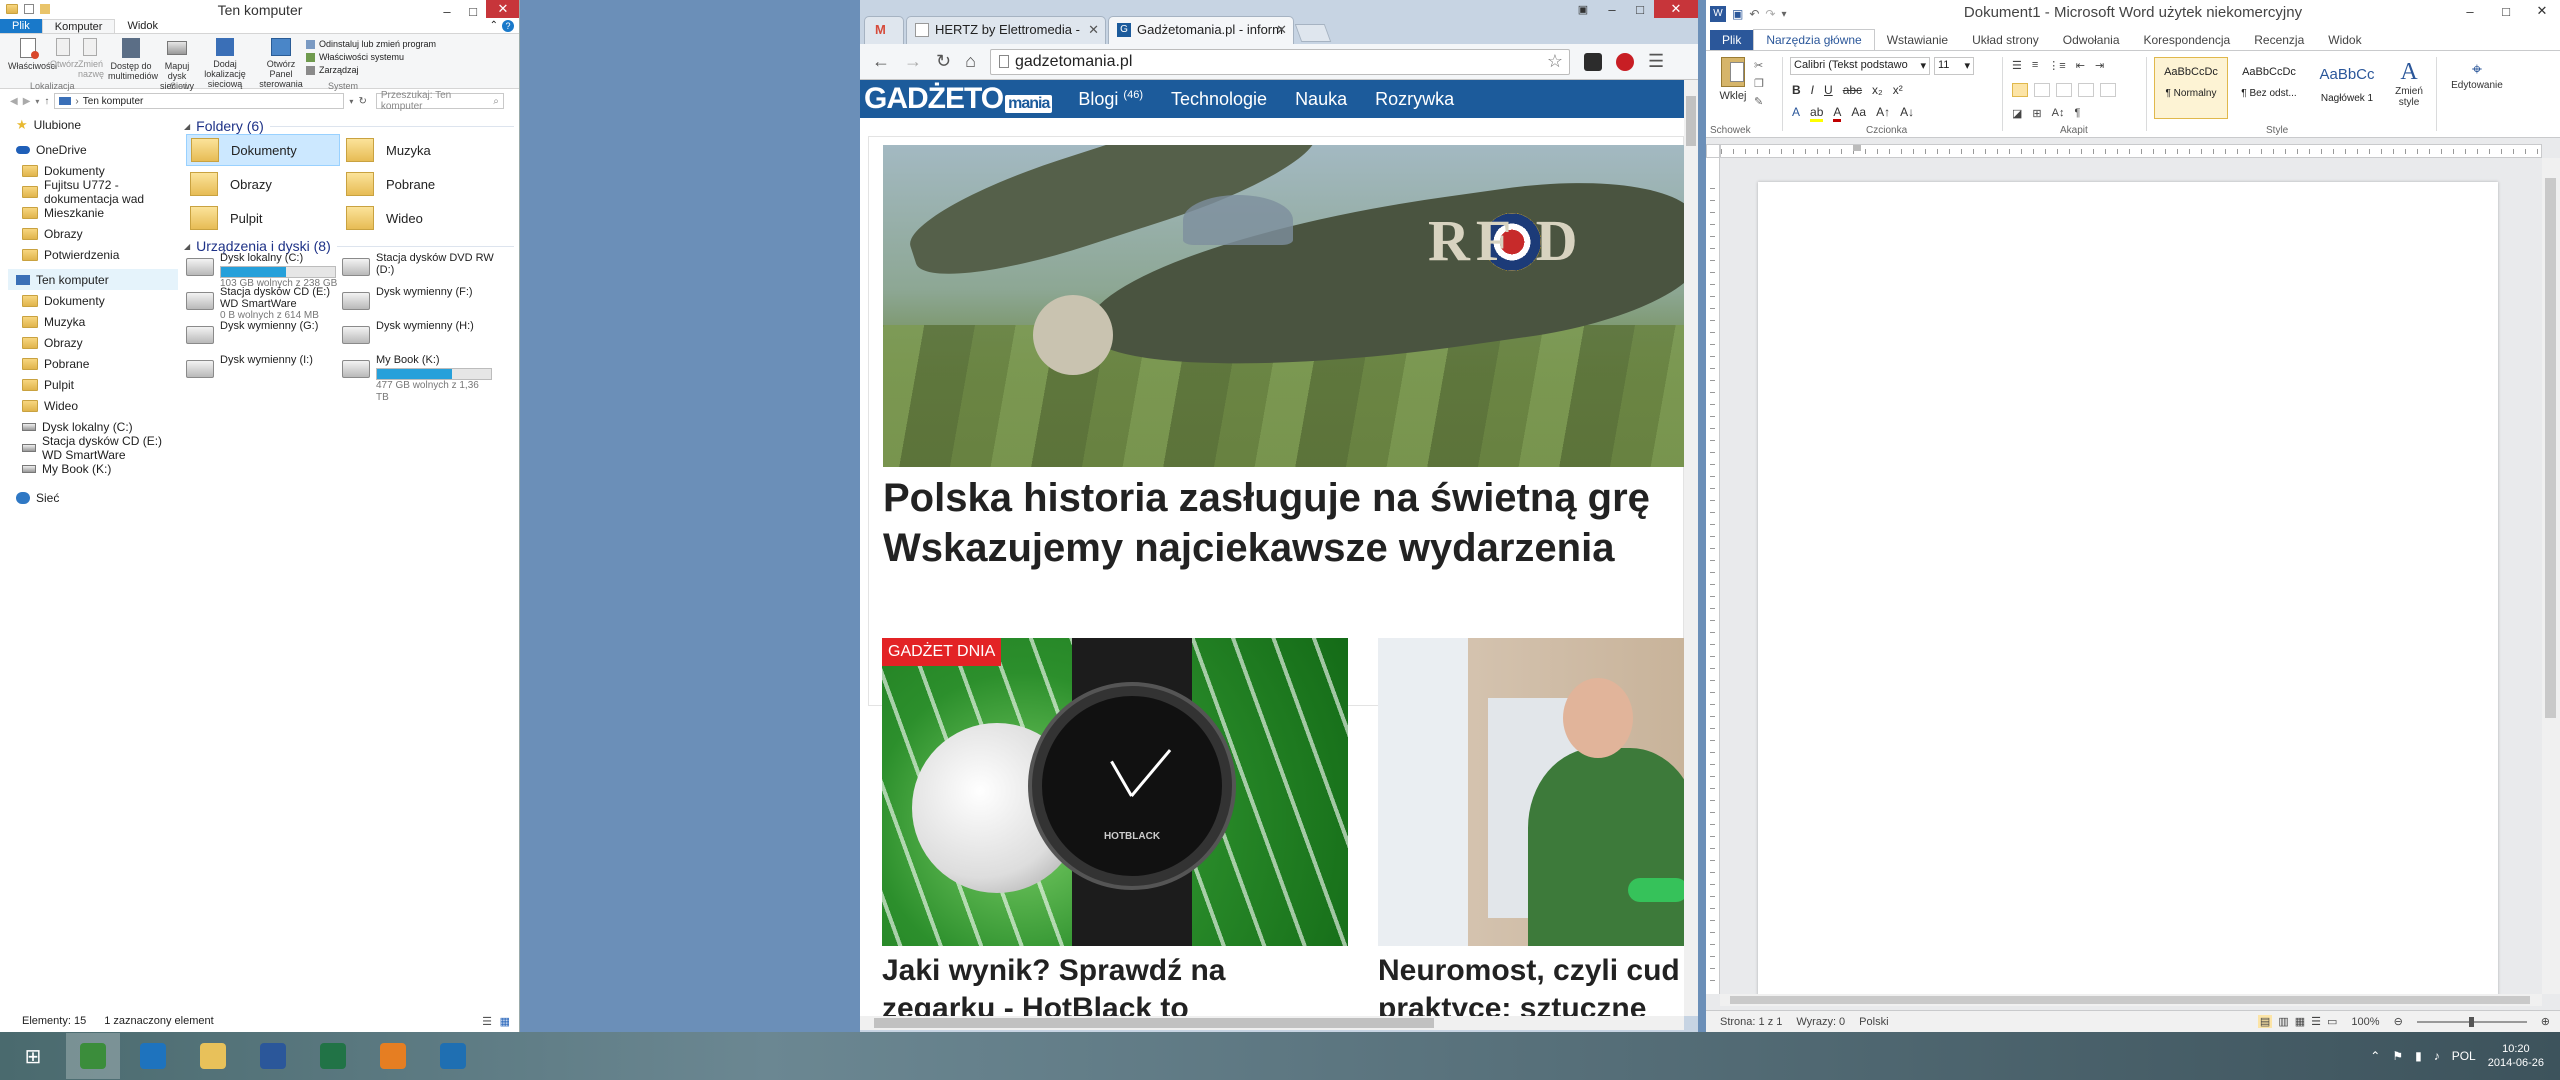 Image resolution: width=2560 pixels, height=1080 pixels. What do you see at coordinates (2397, 1056) in the screenshot?
I see `action-center-icon: ⚑` at bounding box center [2397, 1056].